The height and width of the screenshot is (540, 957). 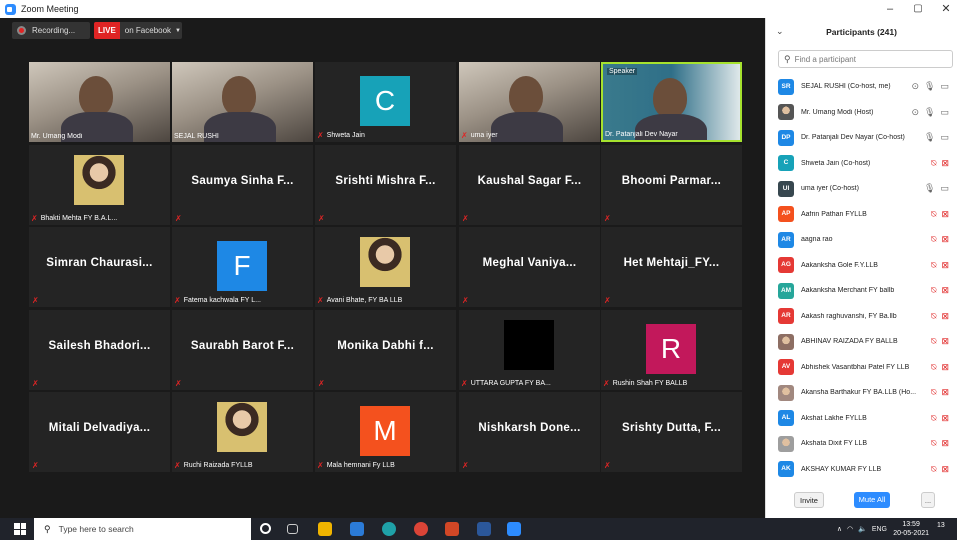 What do you see at coordinates (787, 58) in the screenshot?
I see `search-icon: ⚲` at bounding box center [787, 58].